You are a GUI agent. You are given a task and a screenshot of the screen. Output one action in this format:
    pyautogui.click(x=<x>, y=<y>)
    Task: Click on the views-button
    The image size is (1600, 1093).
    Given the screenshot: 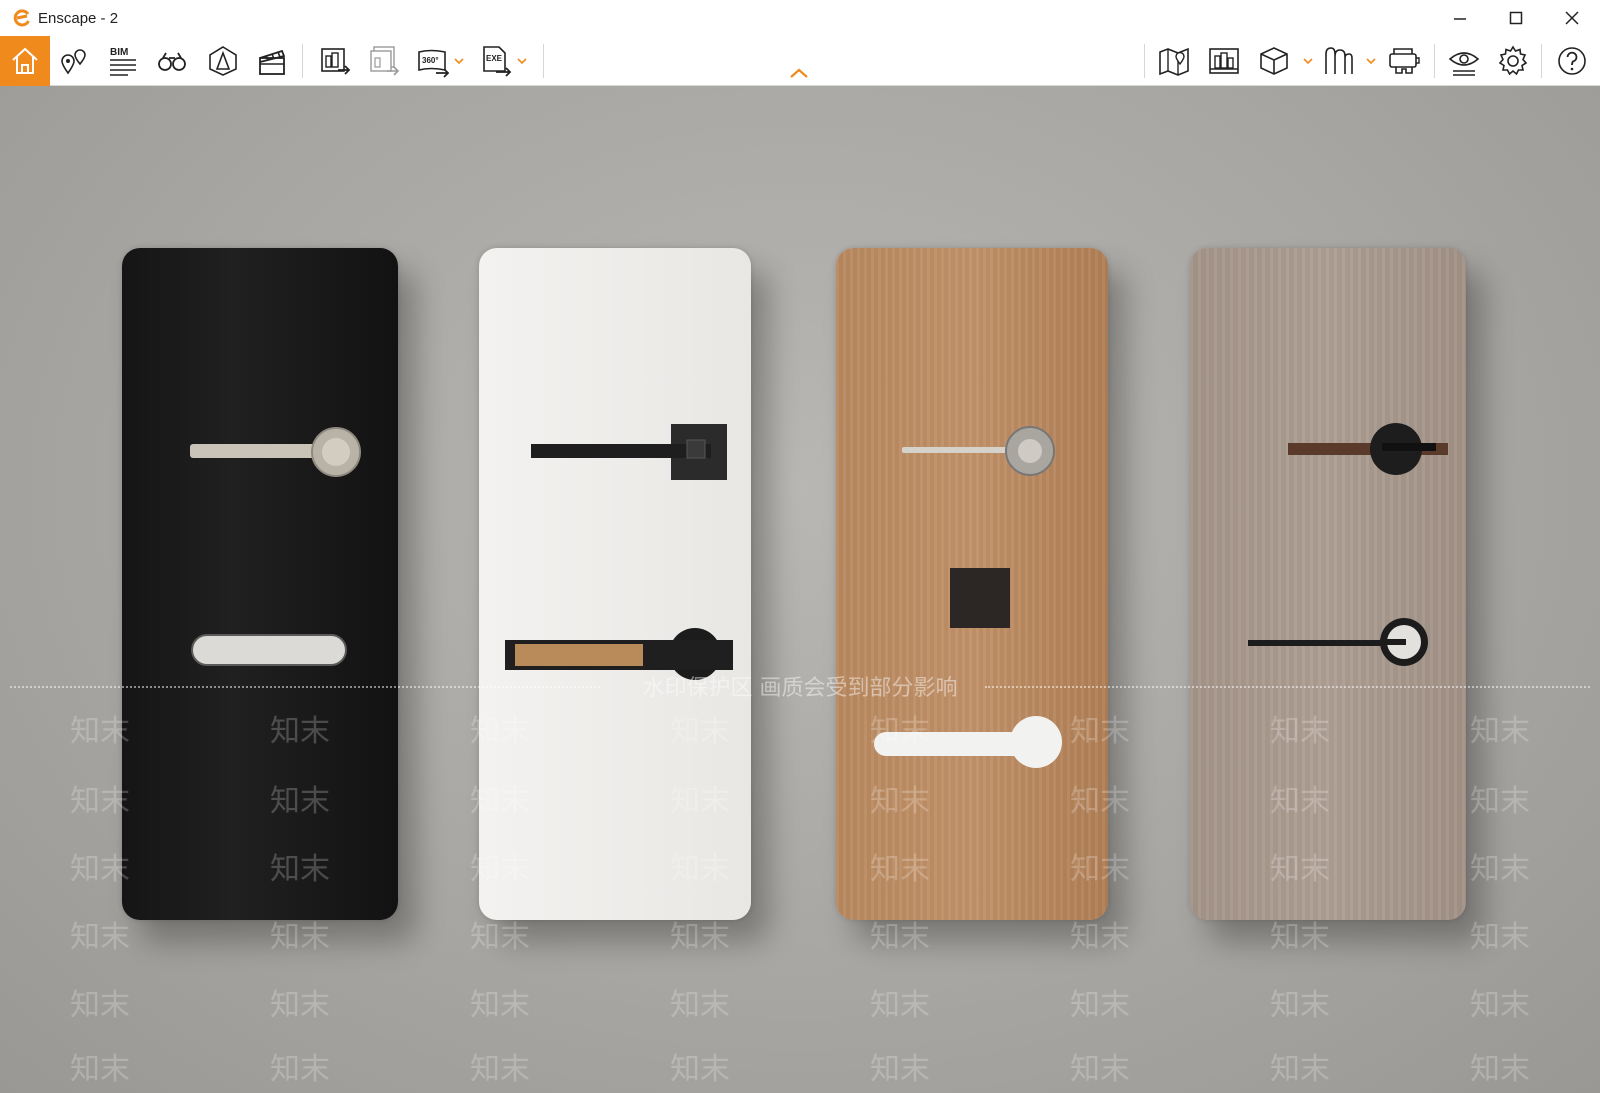 What is the action you would take?
    pyautogui.click(x=74, y=61)
    